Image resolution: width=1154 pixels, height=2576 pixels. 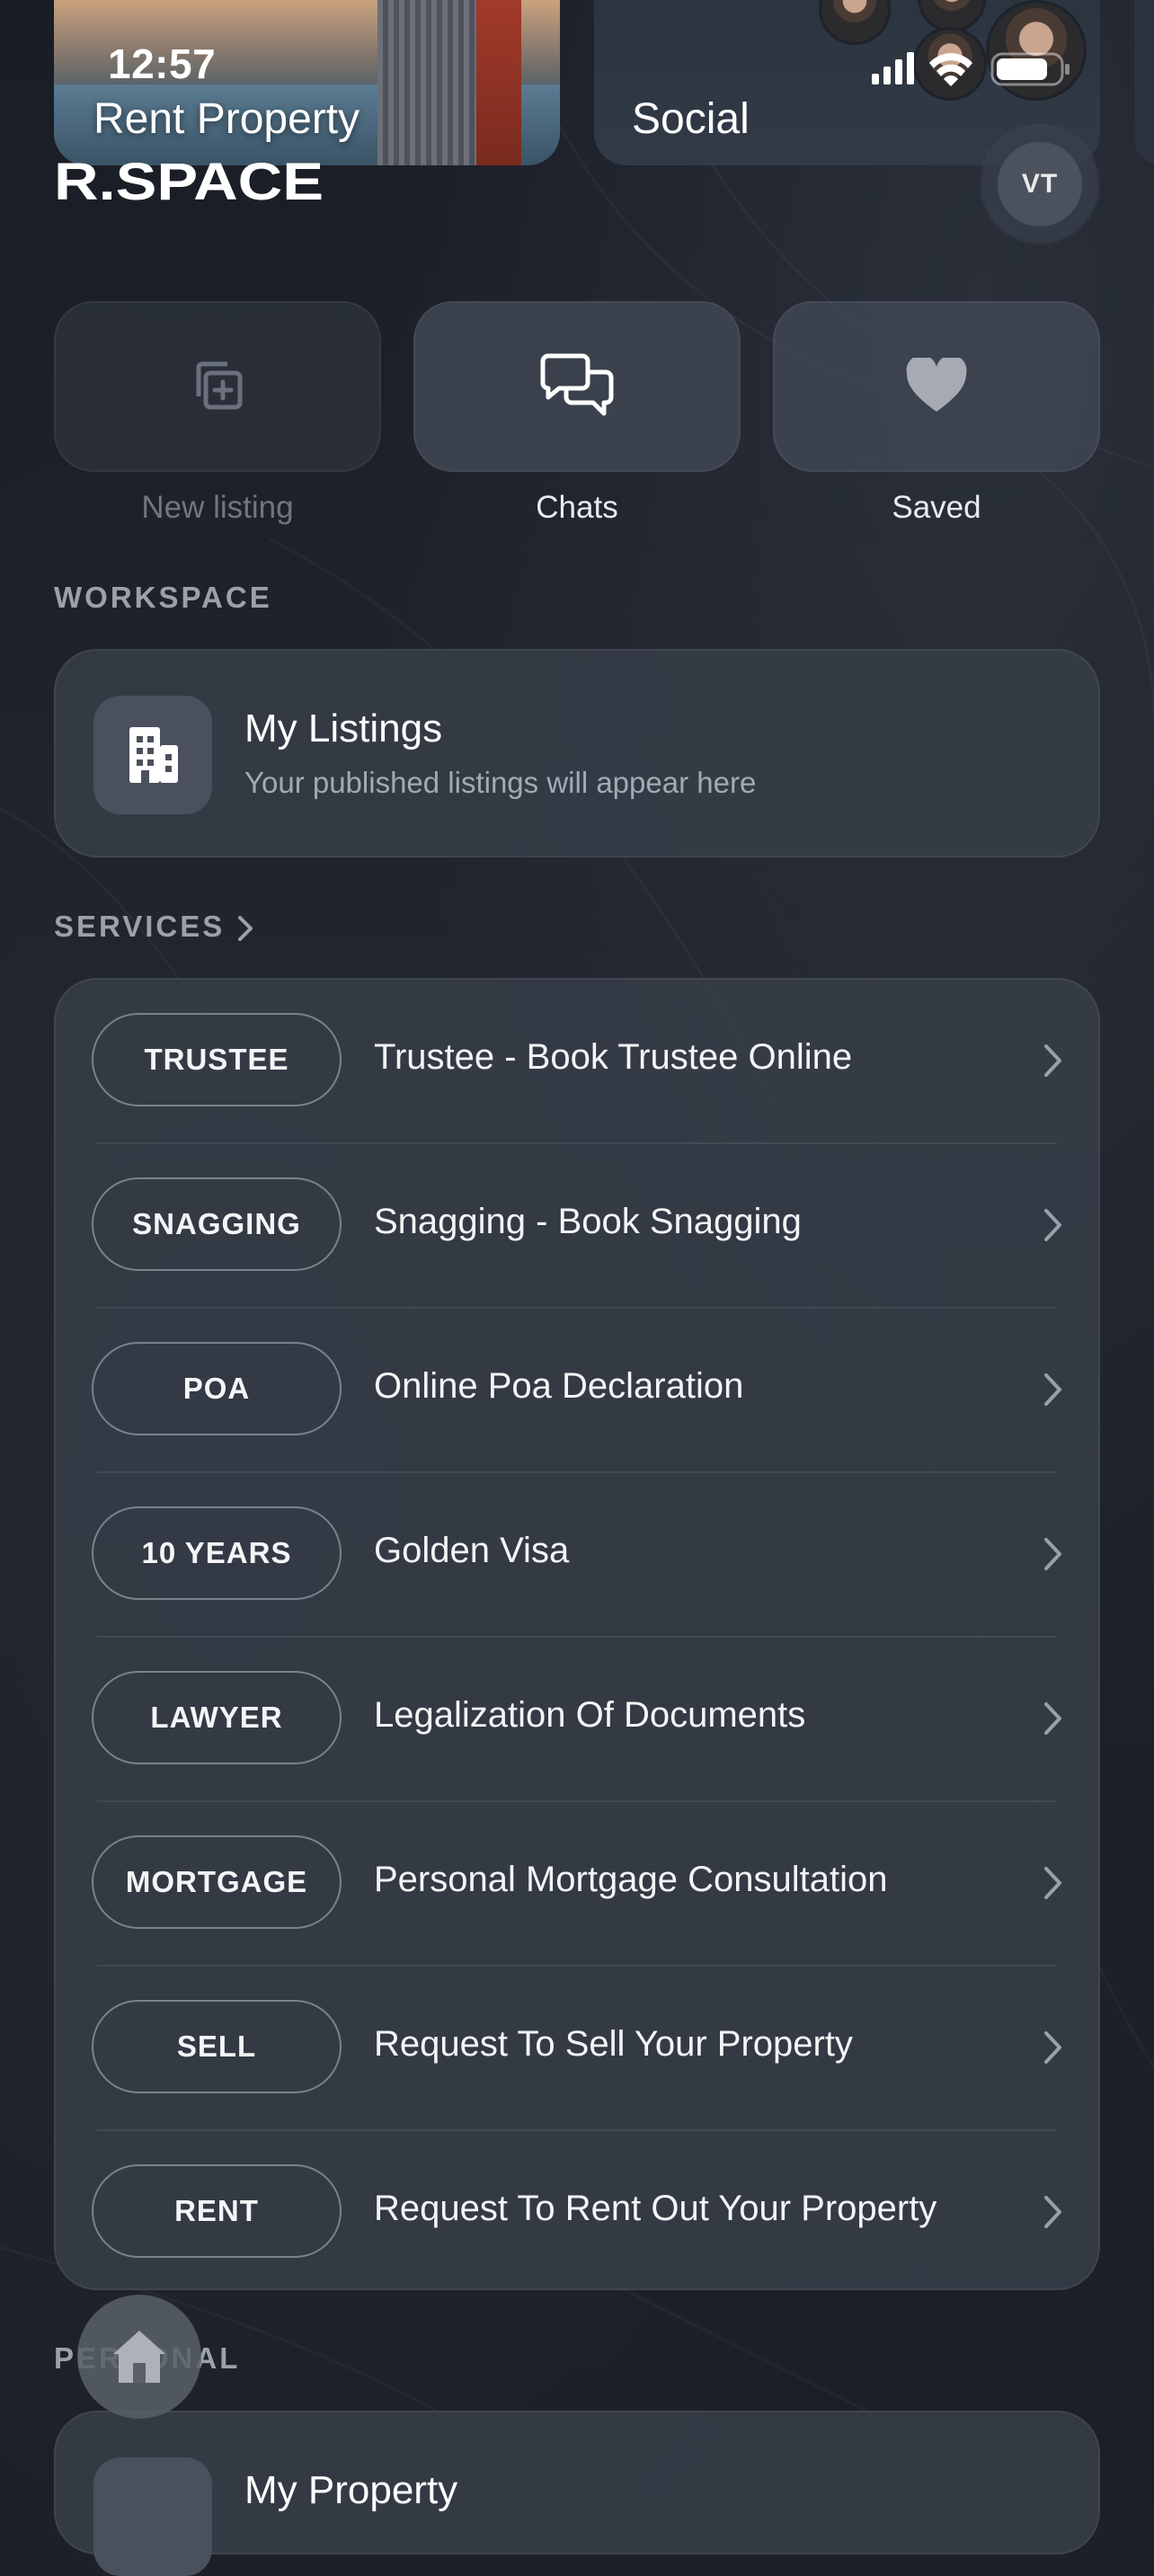 I want to click on service-label: Personal Mortgage Consultation, so click(x=631, y=1879).